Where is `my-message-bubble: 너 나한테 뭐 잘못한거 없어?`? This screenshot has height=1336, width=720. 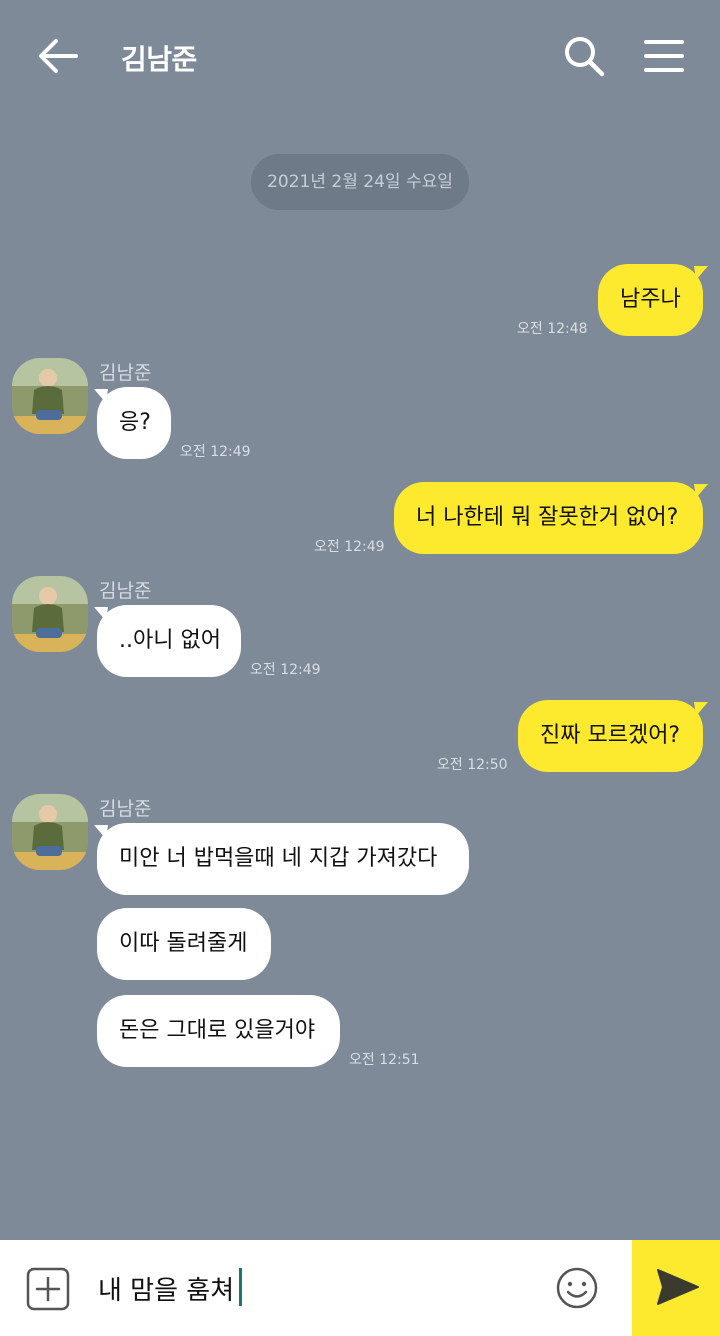 my-message-bubble: 너 나한테 뭐 잘못한거 없어? is located at coordinates (548, 518).